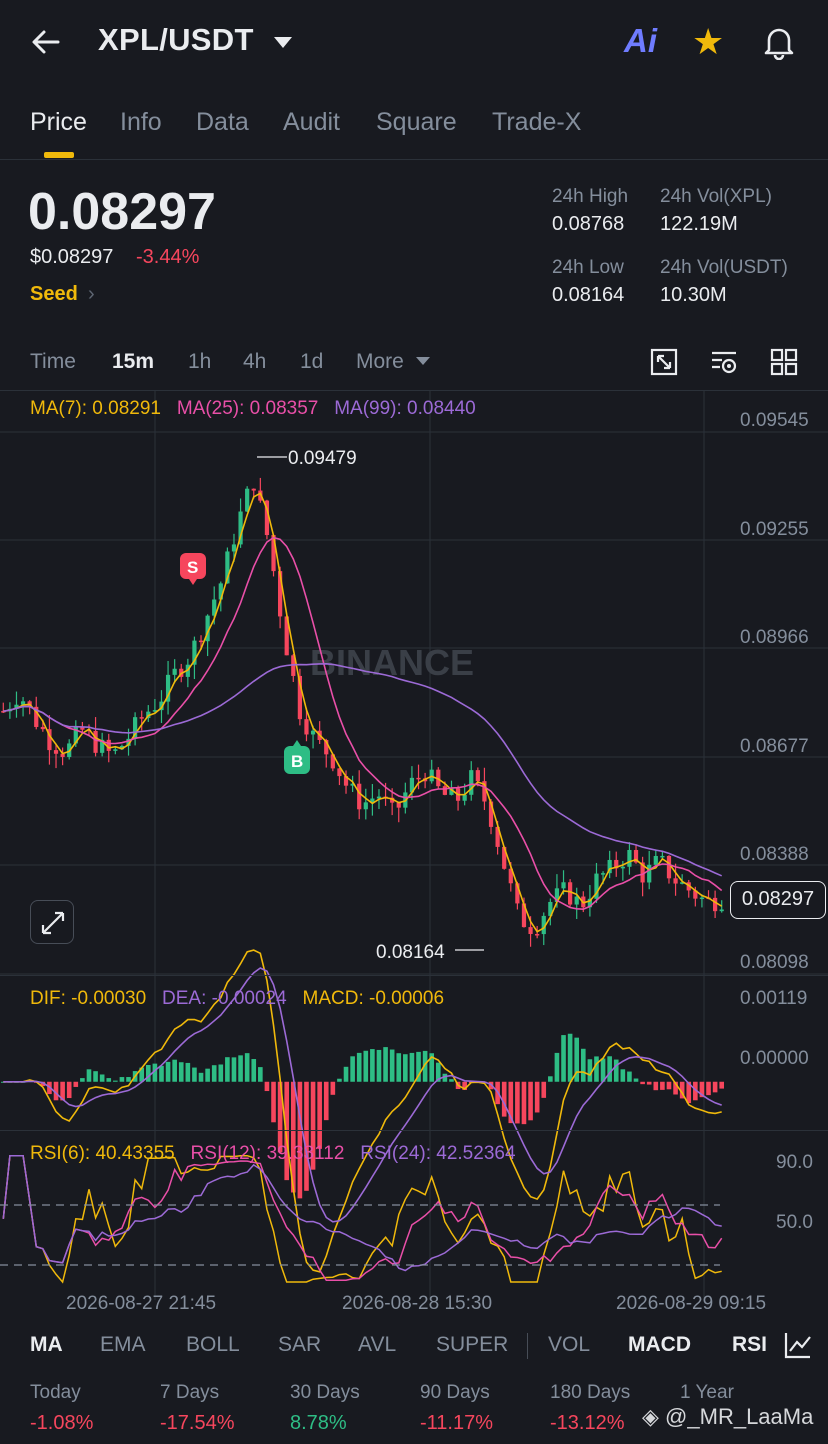 This screenshot has height=1444, width=828. I want to click on sell-signal: S, so click(193, 569).